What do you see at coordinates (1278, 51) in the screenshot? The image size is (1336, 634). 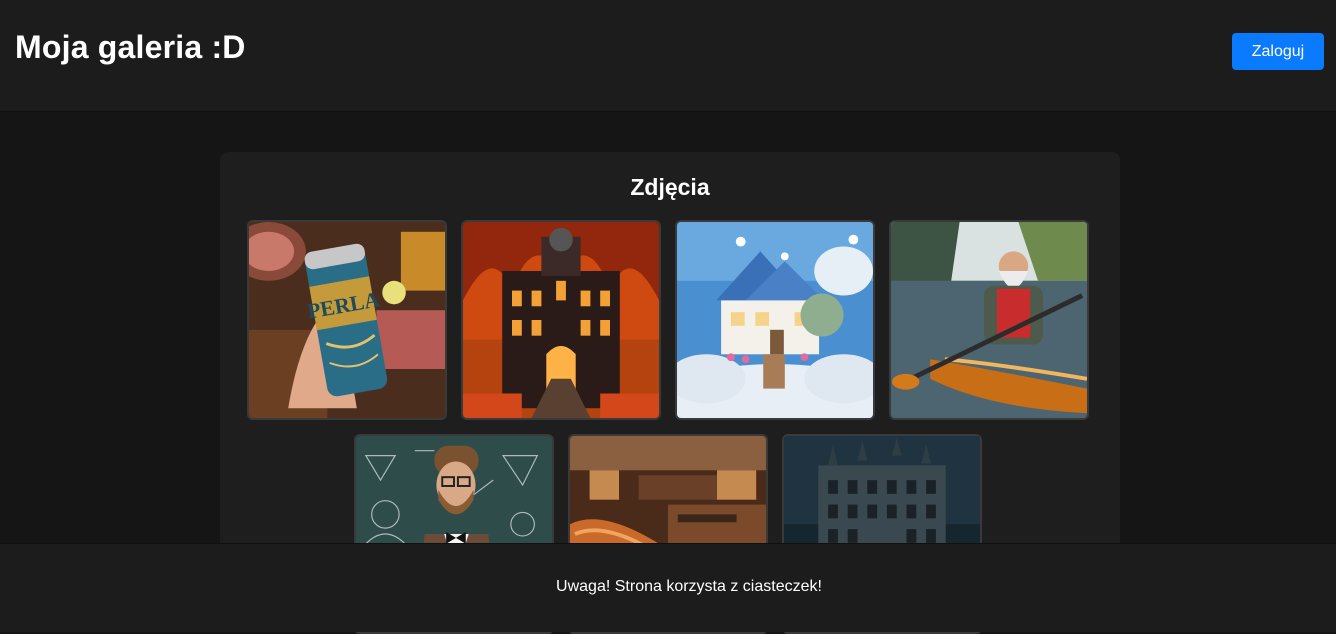 I see `login-button: Zaloguj` at bounding box center [1278, 51].